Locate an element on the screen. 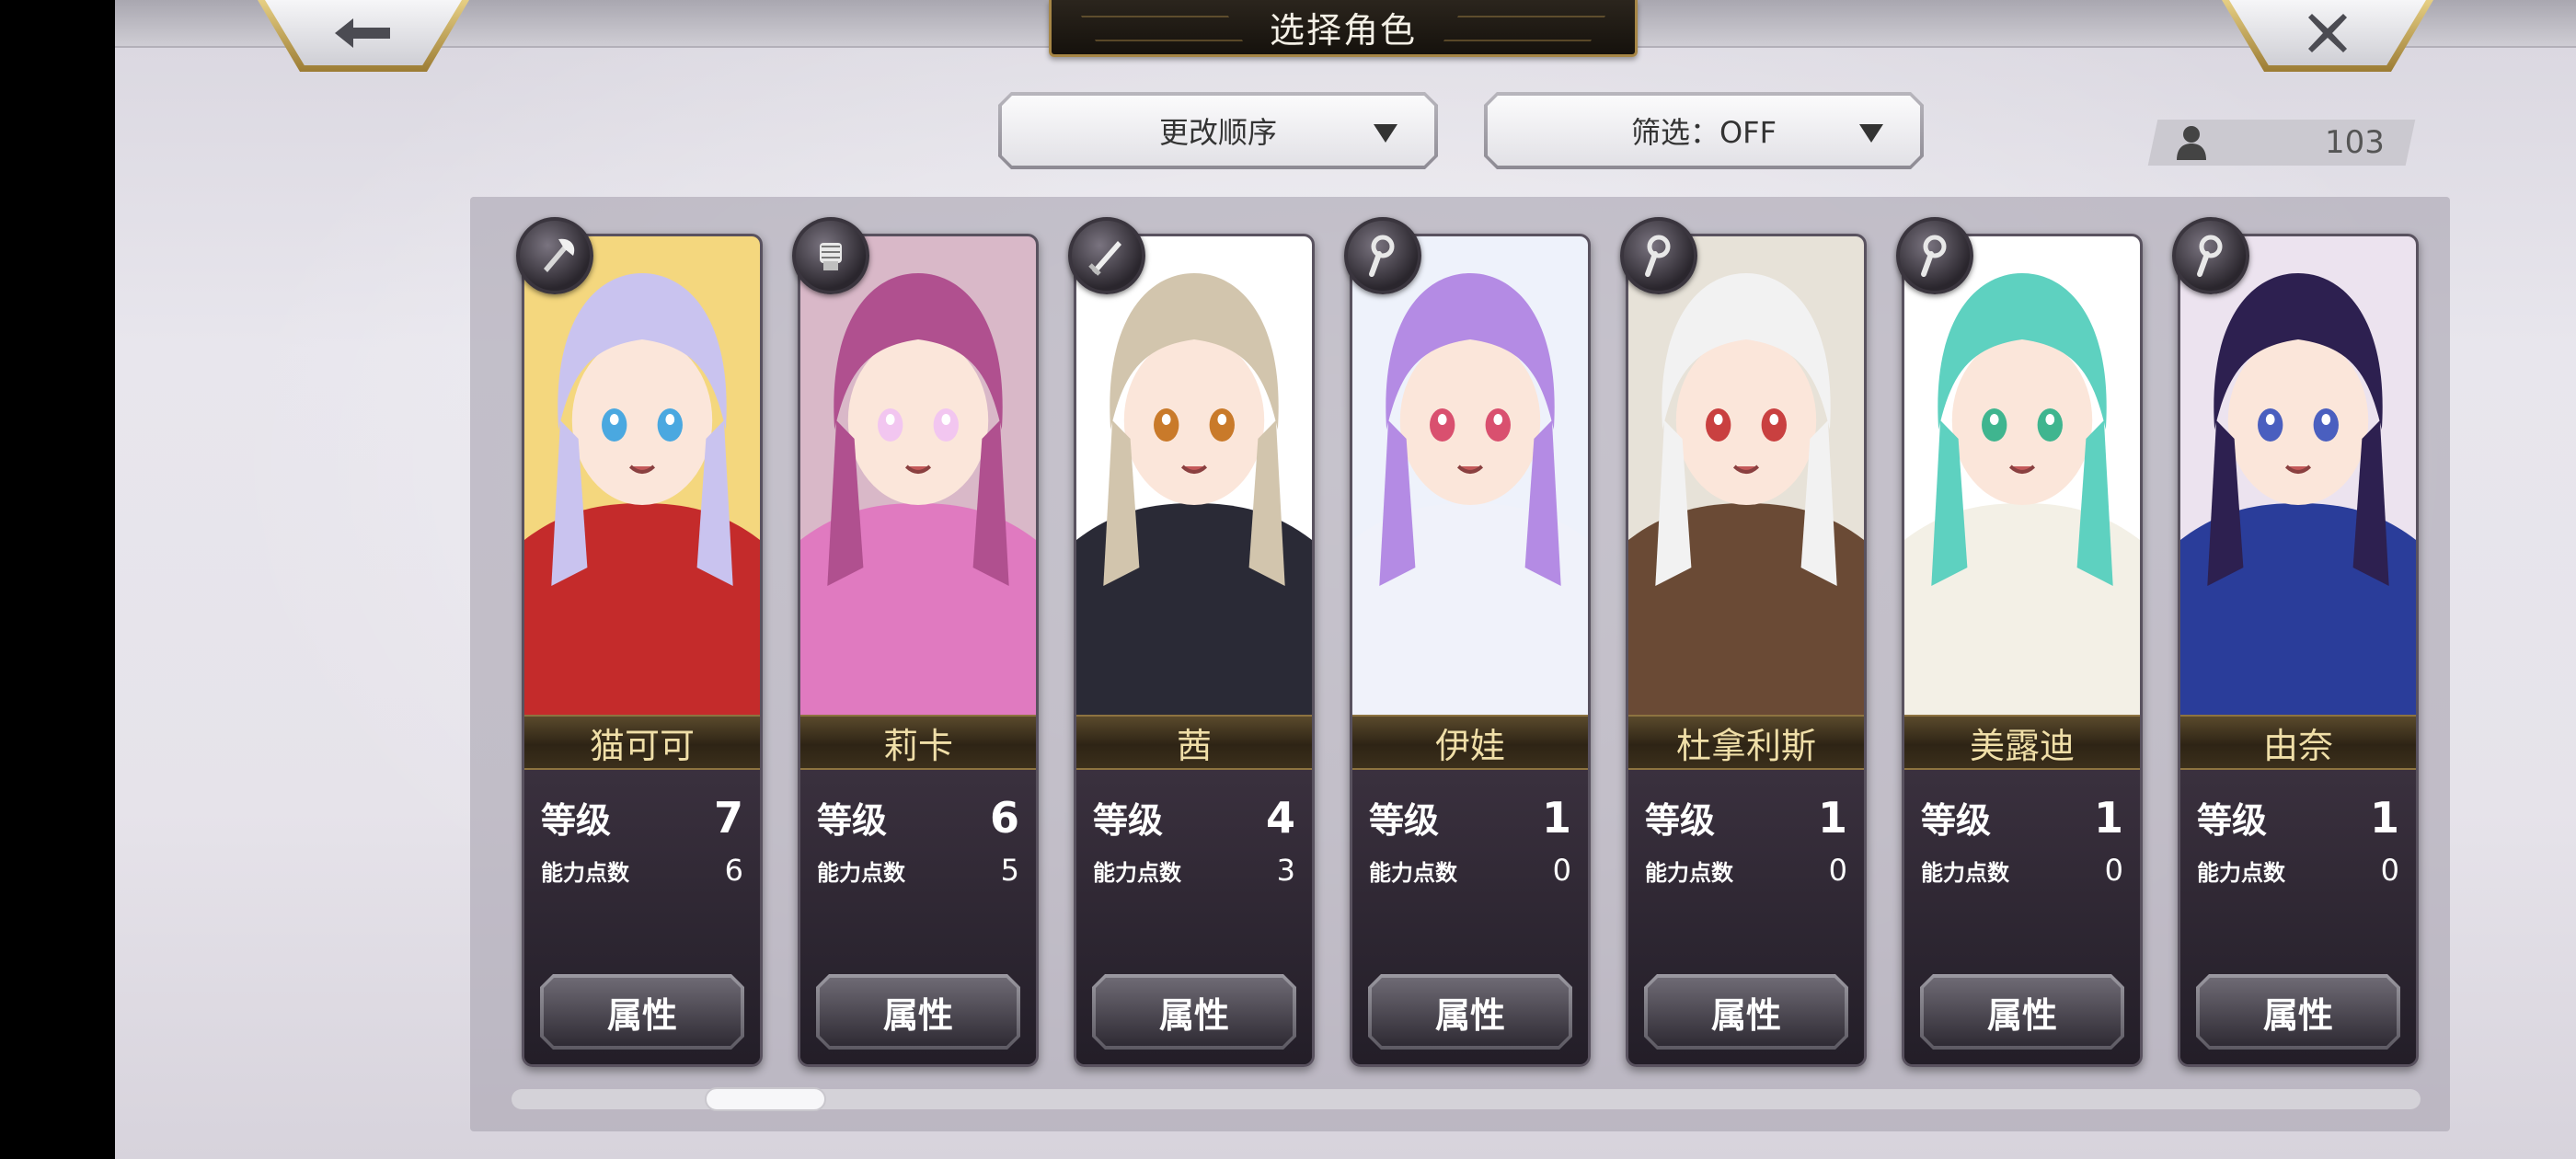 This screenshot has width=2576, height=1159. character-name: 美露迪 is located at coordinates (2022, 745).